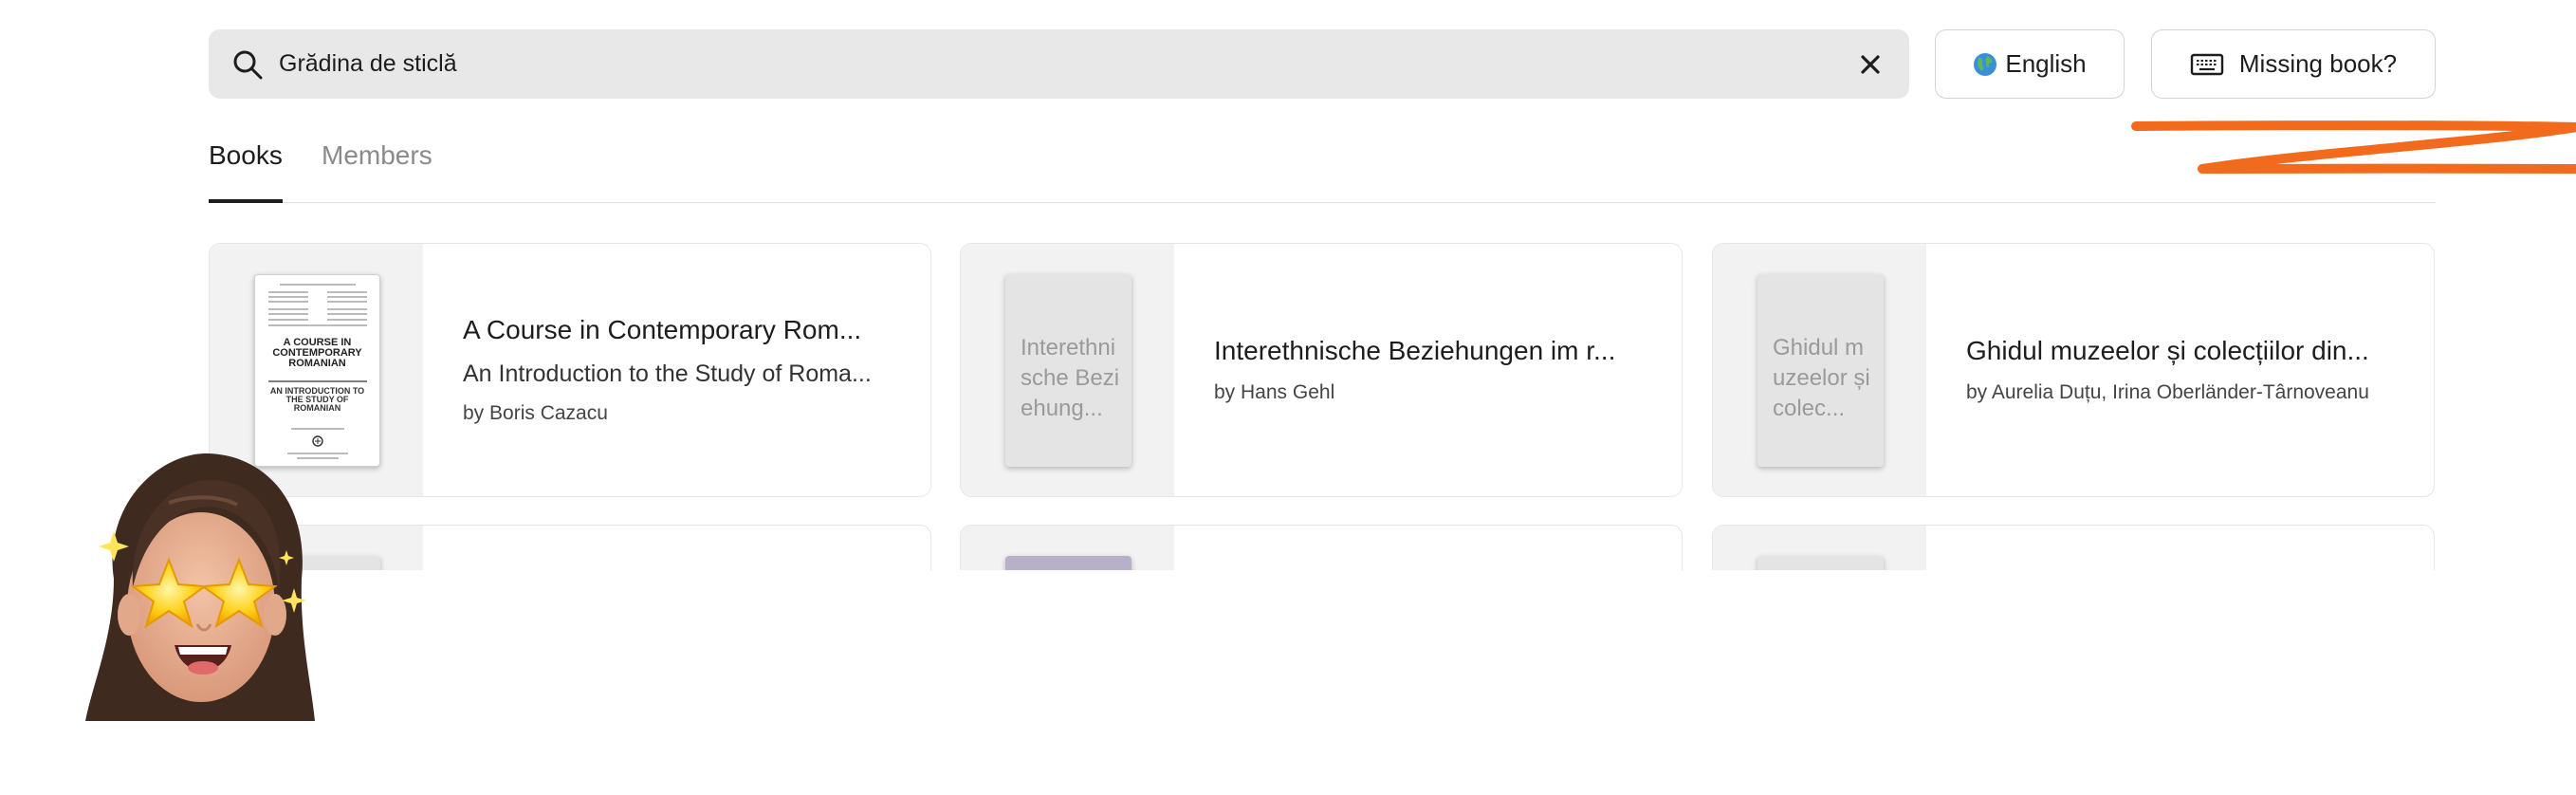  What do you see at coordinates (246, 171) in the screenshot?
I see `tab-books: Books` at bounding box center [246, 171].